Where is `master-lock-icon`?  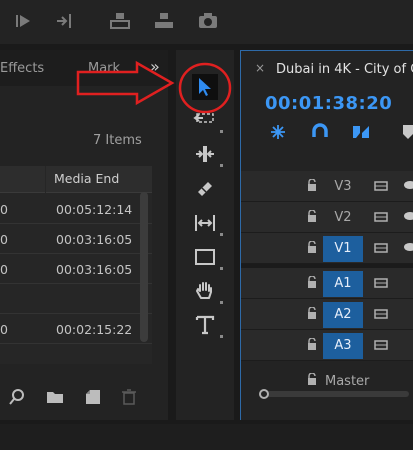
master-lock-icon is located at coordinates (312, 379).